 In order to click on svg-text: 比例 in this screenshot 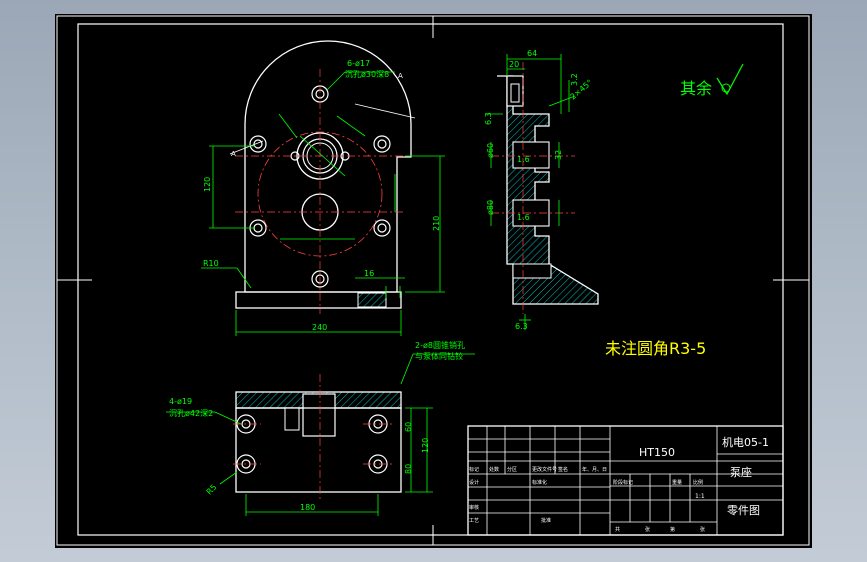, I will do `click(698, 482)`.